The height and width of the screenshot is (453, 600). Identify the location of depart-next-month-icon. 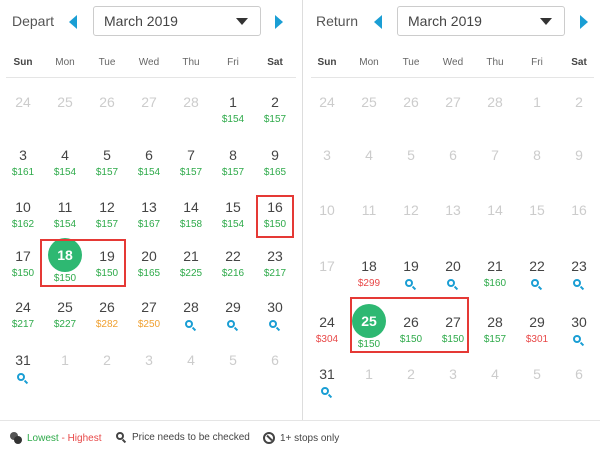
(279, 22).